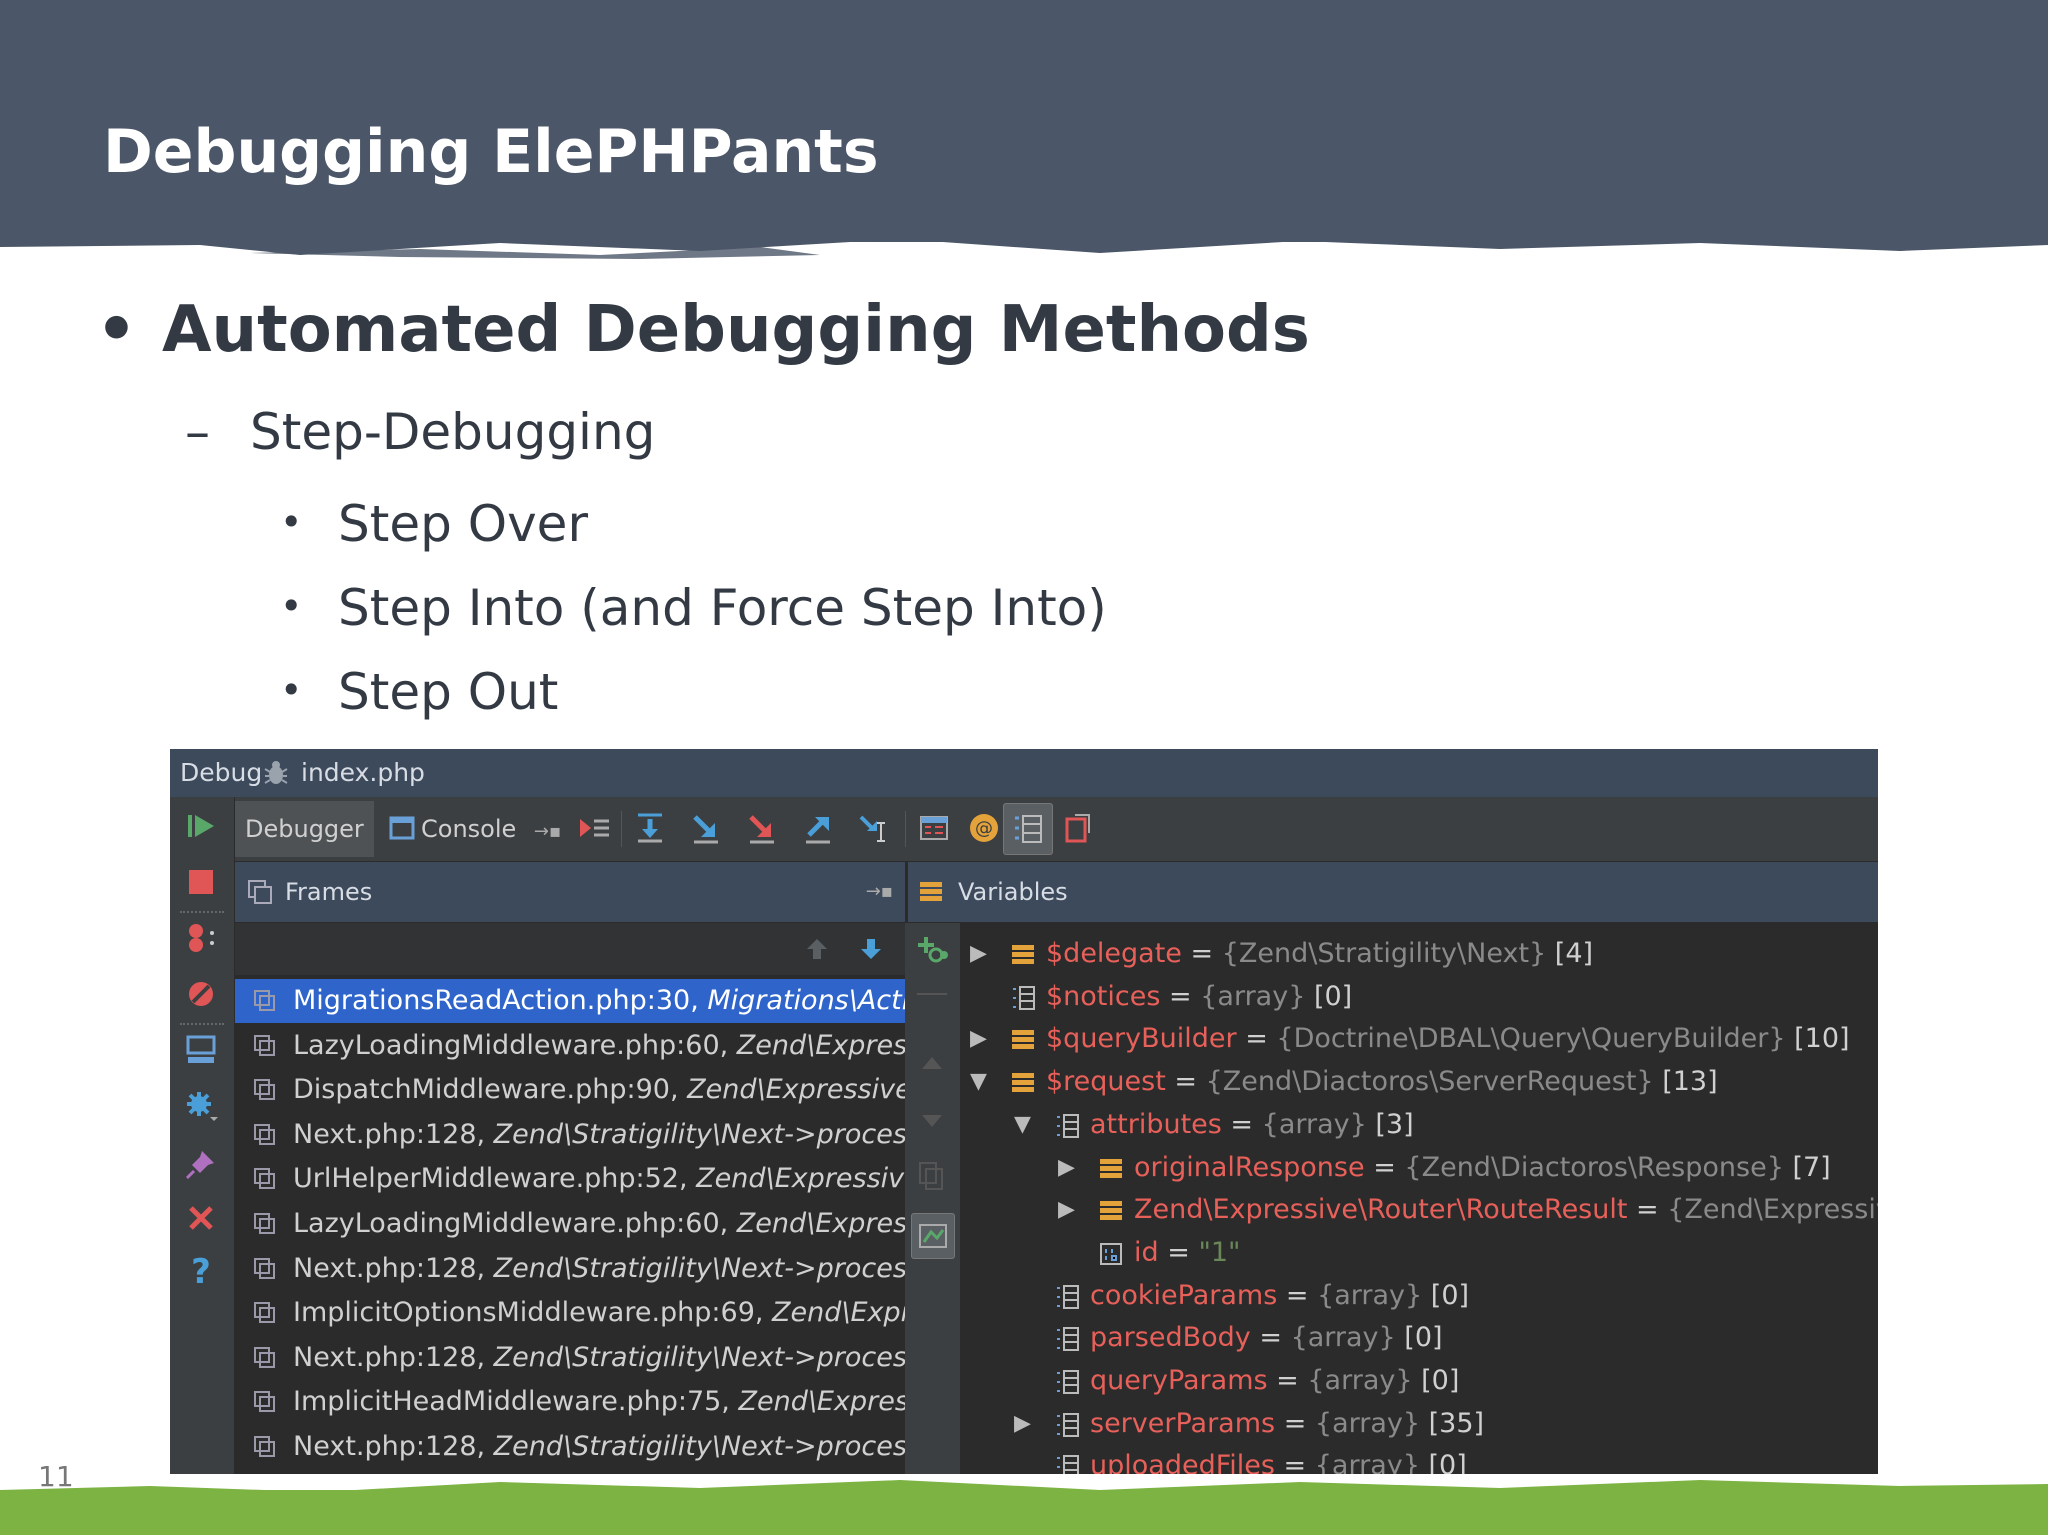 The image size is (2048, 1535). What do you see at coordinates (515, 1045) in the screenshot?
I see `frame-file: LazyLoadingMiddleware.php:60,` at bounding box center [515, 1045].